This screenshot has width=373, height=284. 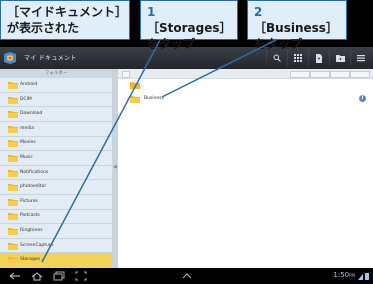 I want to click on new-folder-button, so click(x=339, y=58).